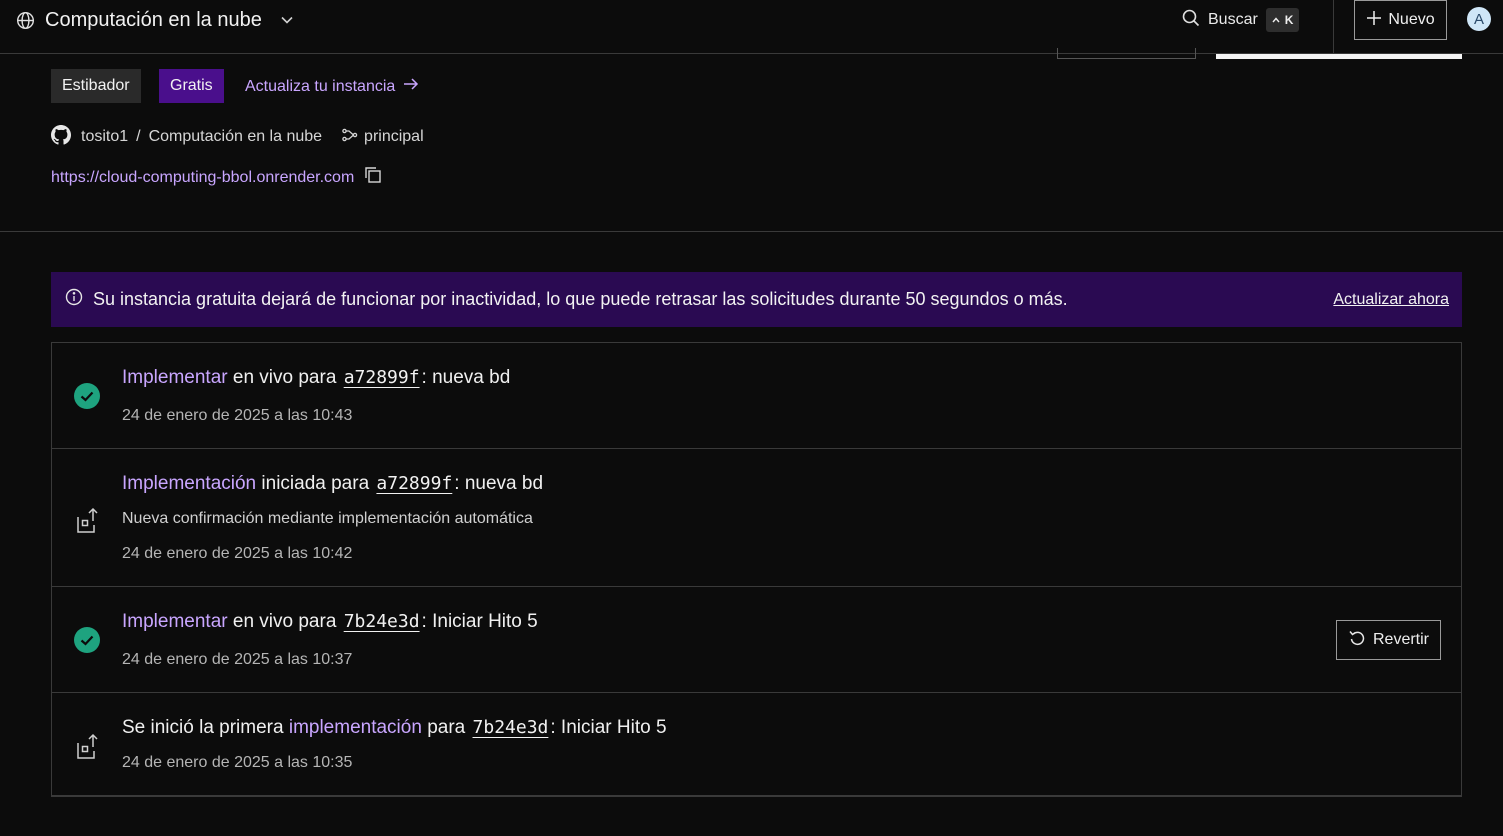 The height and width of the screenshot is (836, 1503). What do you see at coordinates (1339, 56) in the screenshot?
I see `header-primary-button` at bounding box center [1339, 56].